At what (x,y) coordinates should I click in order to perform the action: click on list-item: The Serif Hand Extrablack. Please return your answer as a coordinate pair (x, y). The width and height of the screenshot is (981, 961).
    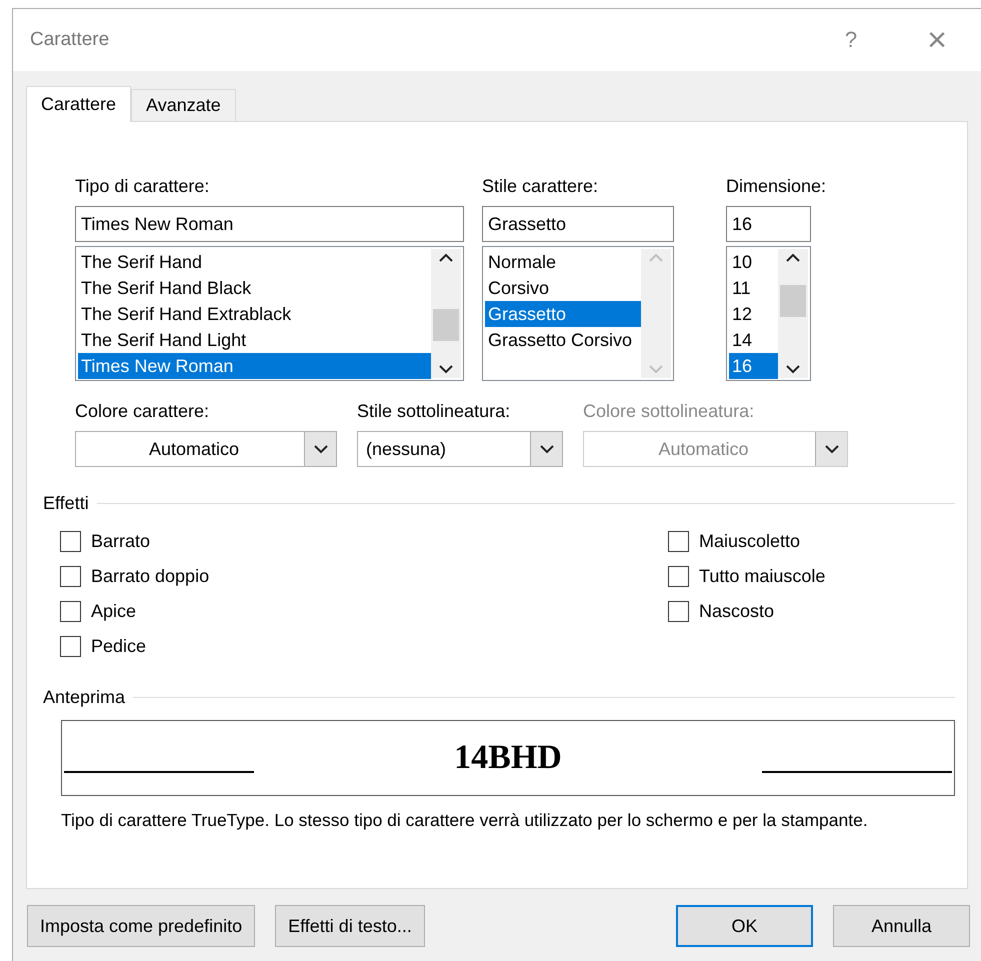
    Looking at the image, I should click on (254, 314).